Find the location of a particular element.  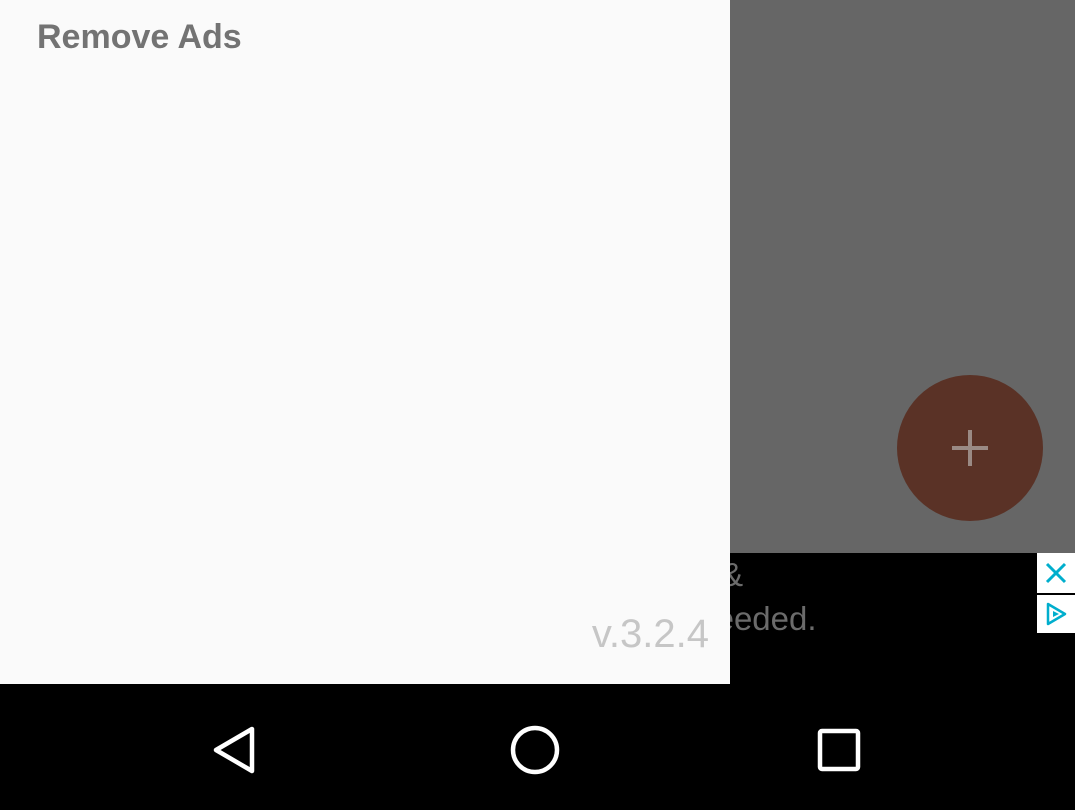

recents-icon is located at coordinates (839, 750).